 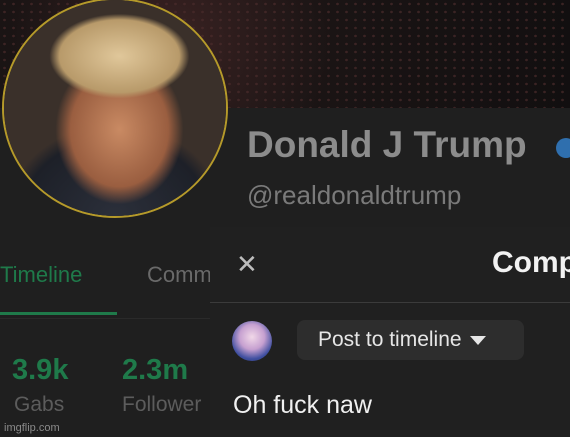 What do you see at coordinates (252, 341) in the screenshot?
I see `user-avatar` at bounding box center [252, 341].